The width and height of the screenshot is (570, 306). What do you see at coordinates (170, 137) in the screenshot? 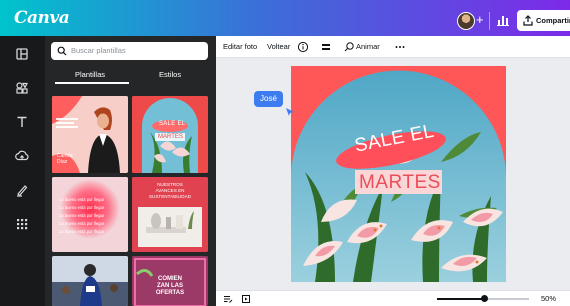
I see `thumbnail-text: MARTES` at bounding box center [170, 137].